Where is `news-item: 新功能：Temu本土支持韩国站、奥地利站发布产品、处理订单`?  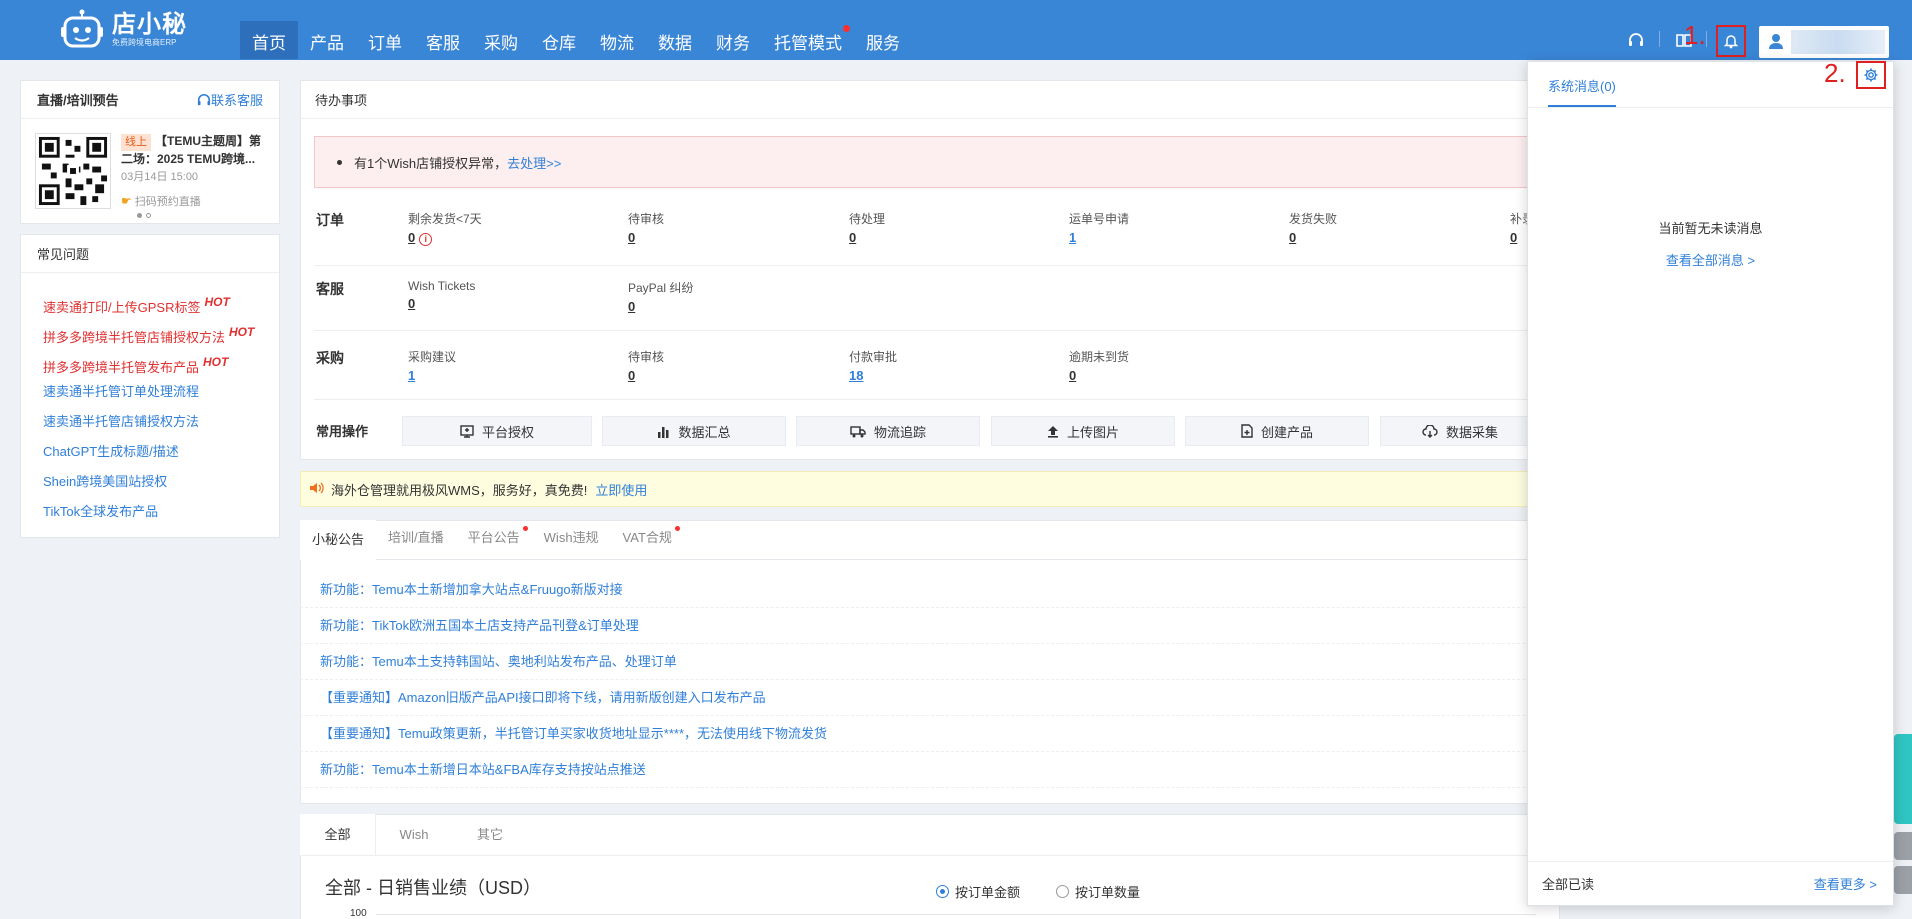 news-item: 新功能：Temu本土支持韩国站、奥地利站发布产品、处理订单 is located at coordinates (930, 662).